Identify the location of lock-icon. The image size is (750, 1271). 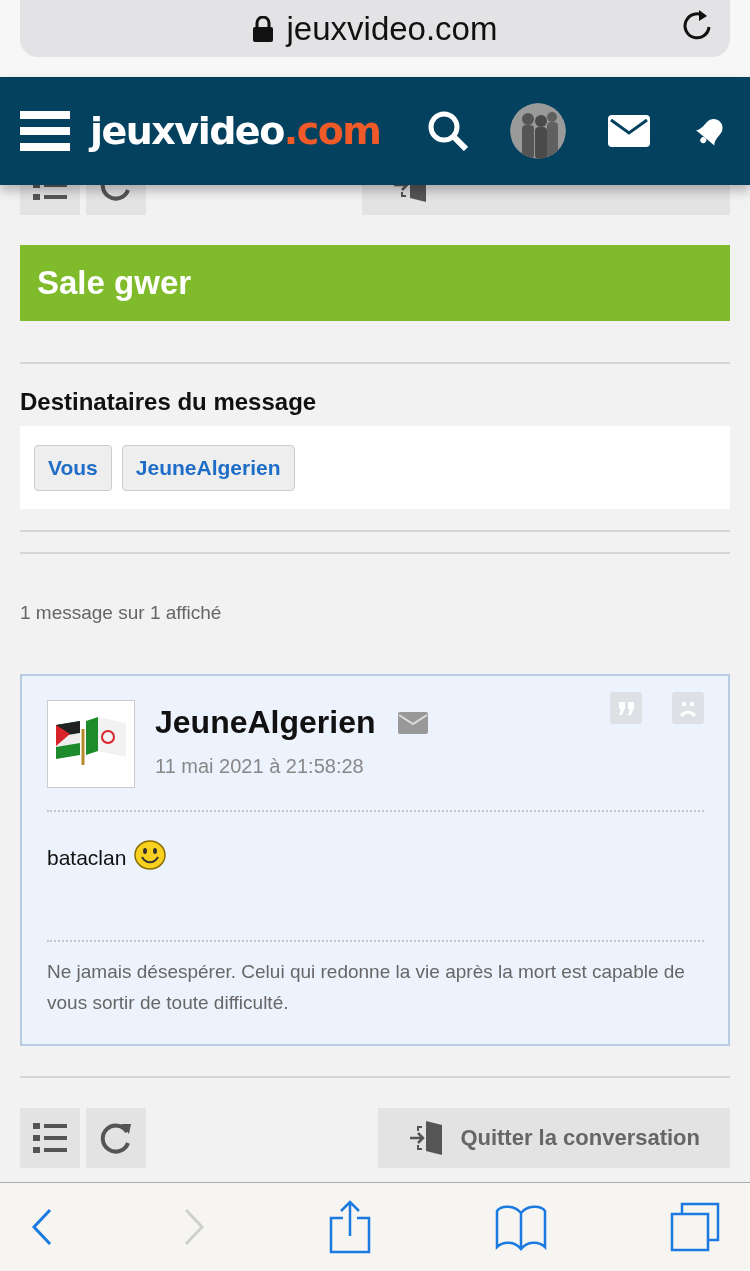
(262, 28).